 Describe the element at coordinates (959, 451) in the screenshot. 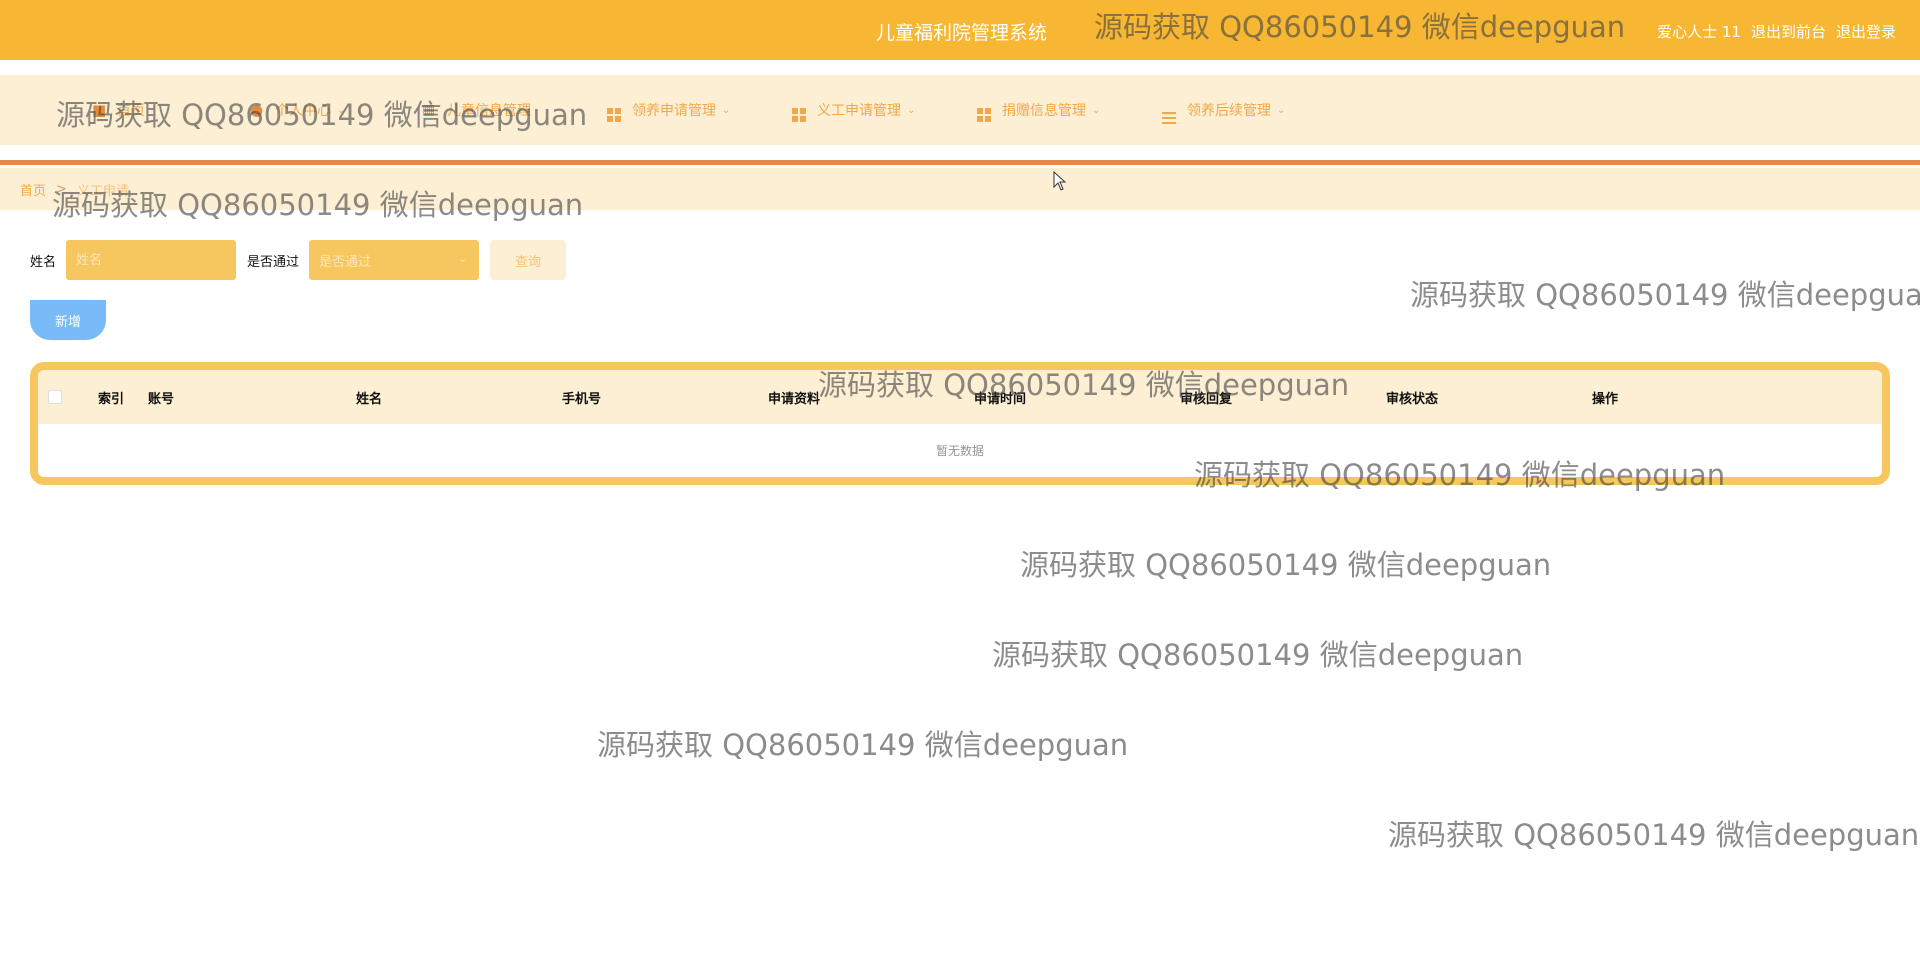

I see `empty-state: 暂无数据` at that location.